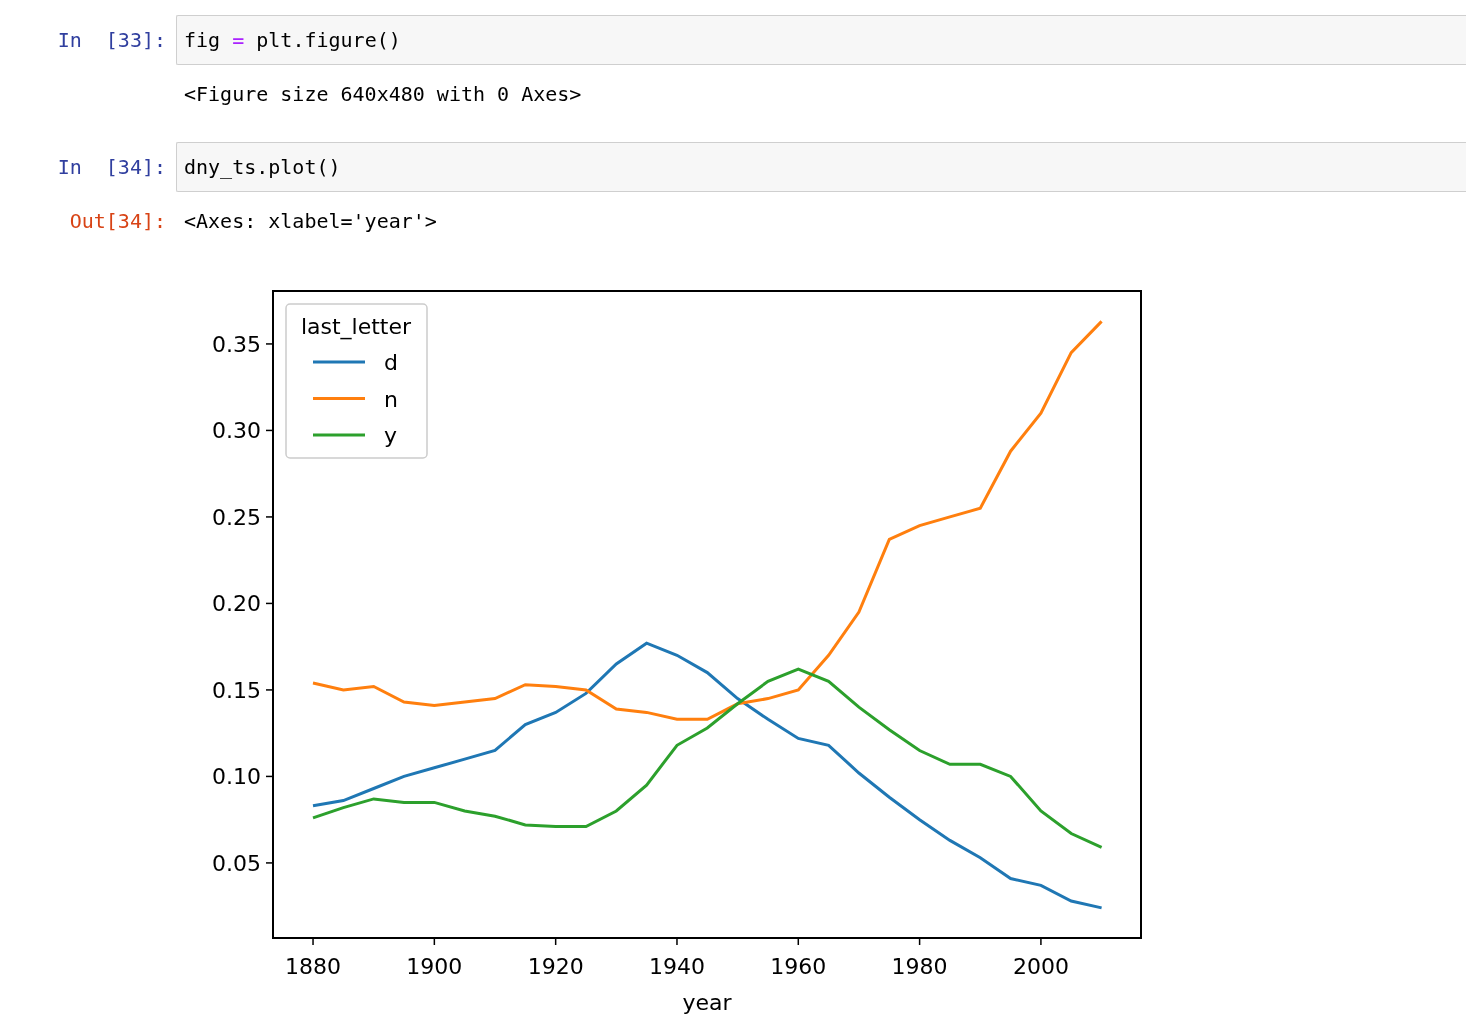 This screenshot has width=1466, height=1034. What do you see at coordinates (111, 40) in the screenshot?
I see `input-prompt: In [33]:` at bounding box center [111, 40].